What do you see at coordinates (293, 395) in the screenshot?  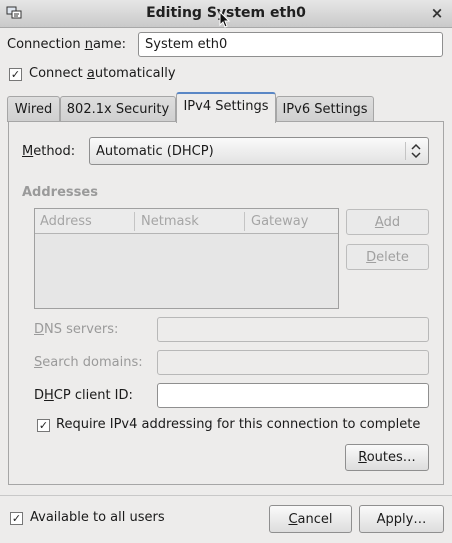 I see `dhcp-client-id-input` at bounding box center [293, 395].